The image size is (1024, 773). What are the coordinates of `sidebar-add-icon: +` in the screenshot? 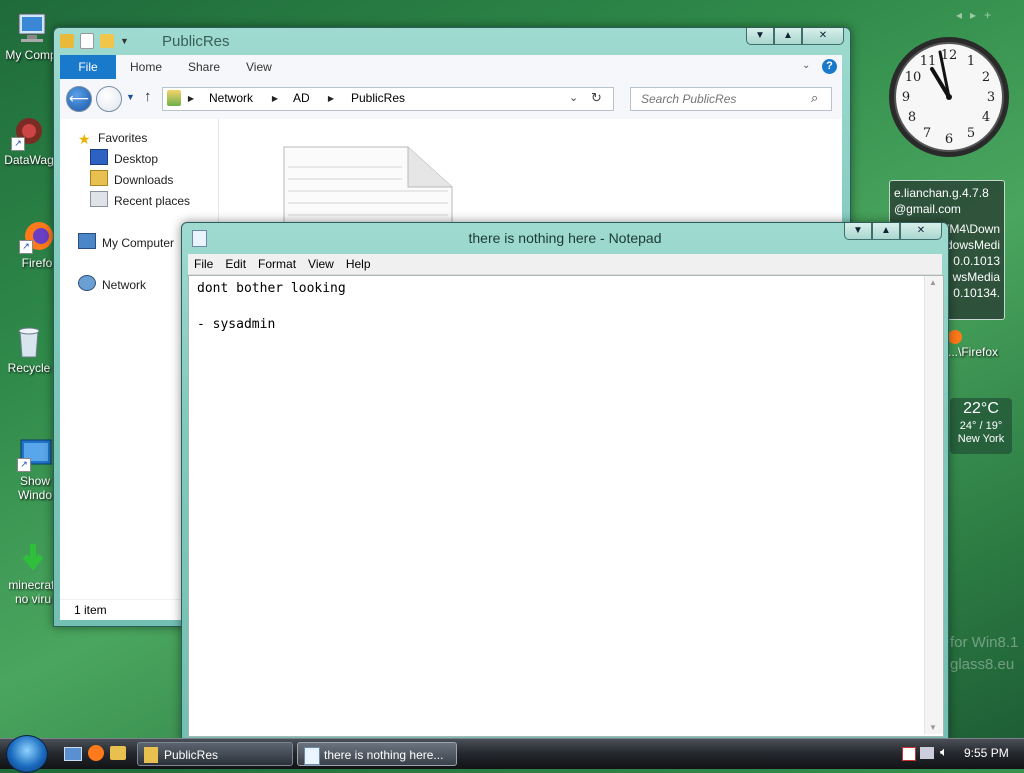 It's located at (991, 15).